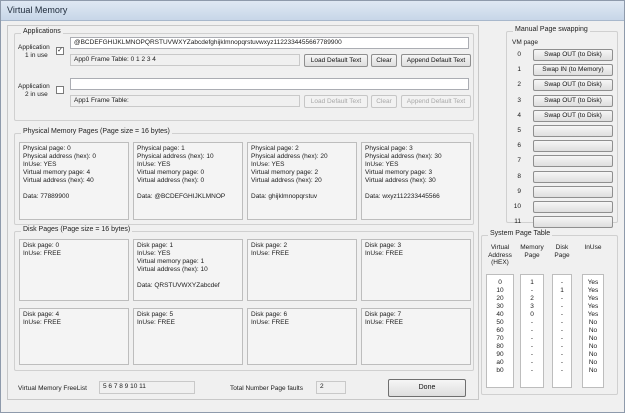 The height and width of the screenshot is (413, 625). What do you see at coordinates (161, 148) in the screenshot?
I see `physical-page-line: Physical page: 1` at bounding box center [161, 148].